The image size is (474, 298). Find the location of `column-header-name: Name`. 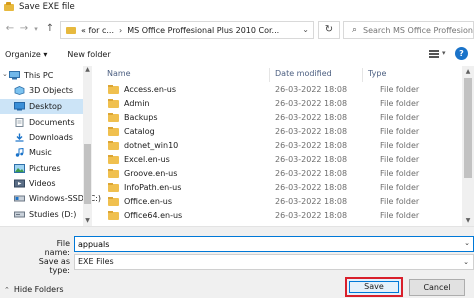

column-header-name: Name is located at coordinates (119, 74).